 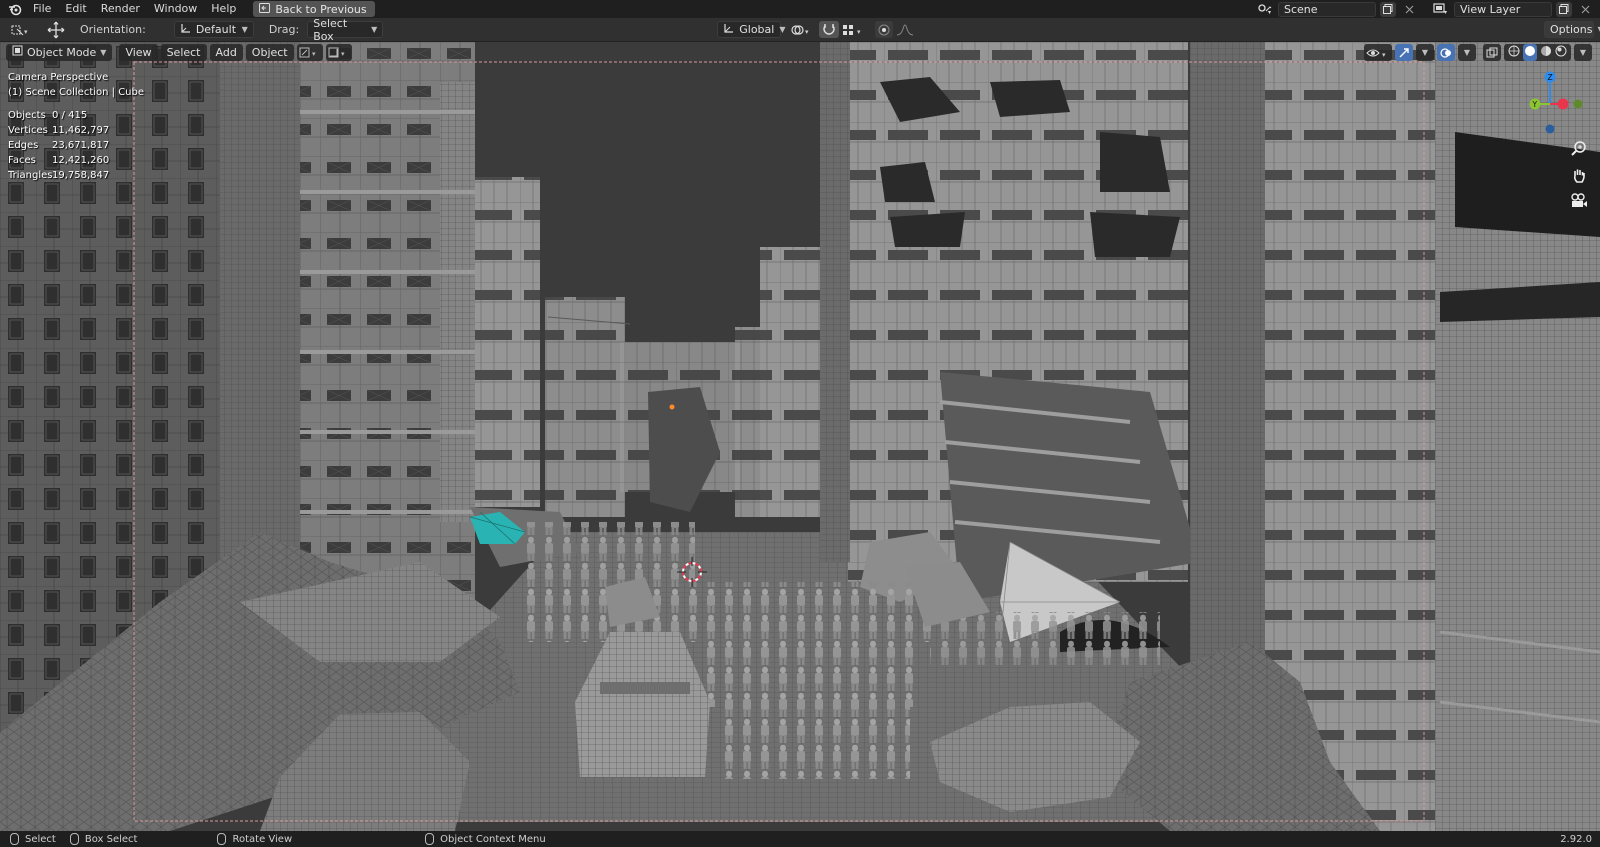 What do you see at coordinates (1514, 52) in the screenshot?
I see `wireframe-shading-icon` at bounding box center [1514, 52].